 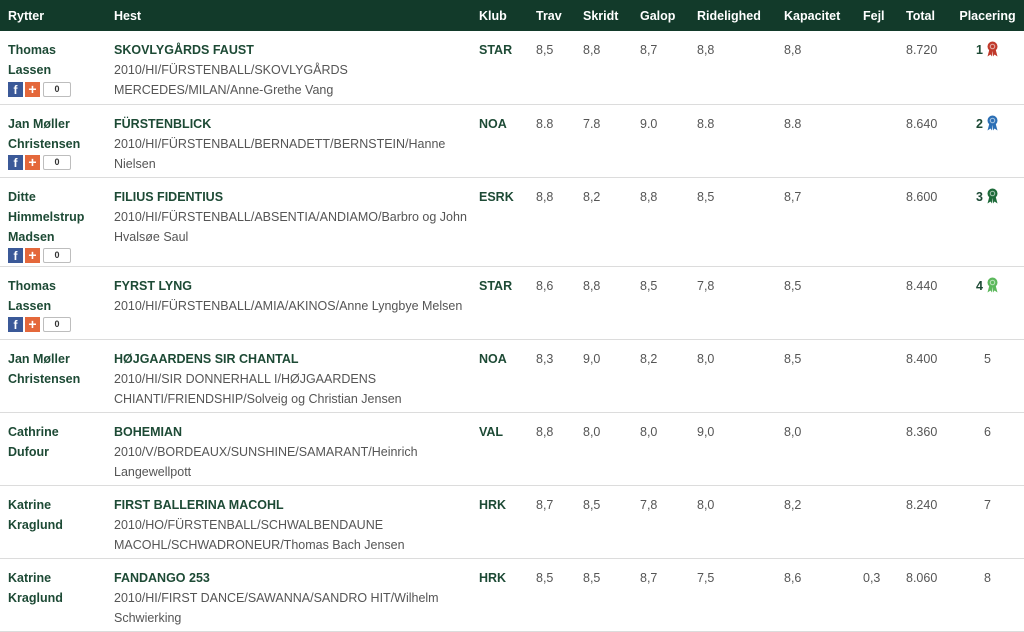 What do you see at coordinates (732, 15) in the screenshot?
I see `col-ridelighed: Ridelighed` at bounding box center [732, 15].